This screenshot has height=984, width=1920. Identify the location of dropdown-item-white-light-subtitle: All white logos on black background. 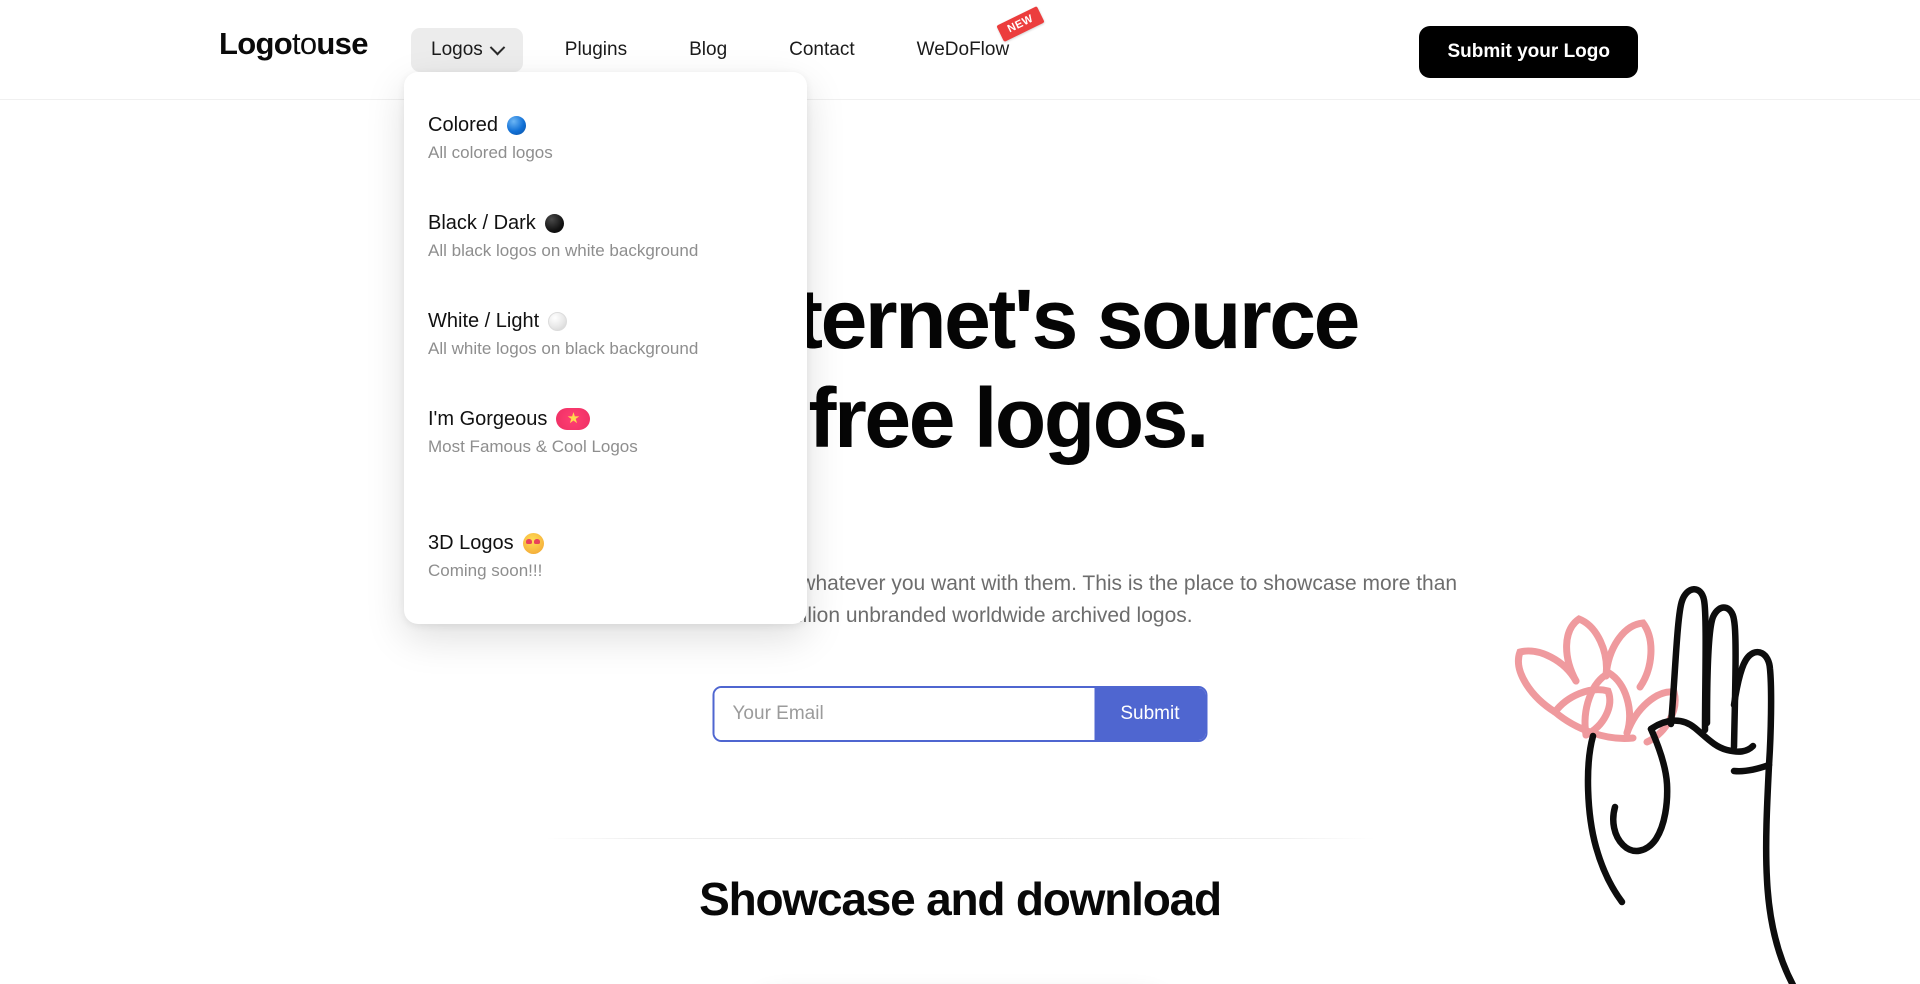
(563, 349).